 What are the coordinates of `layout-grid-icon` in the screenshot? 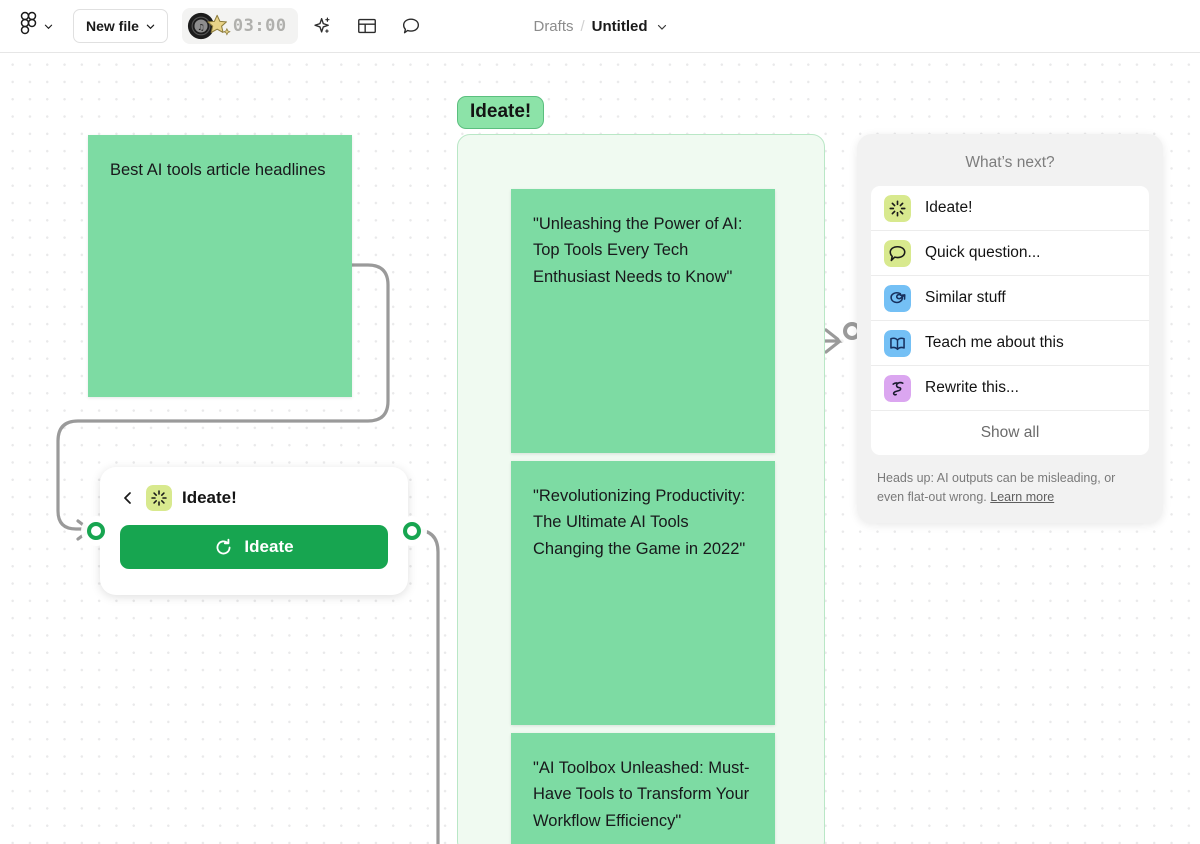 It's located at (366, 26).